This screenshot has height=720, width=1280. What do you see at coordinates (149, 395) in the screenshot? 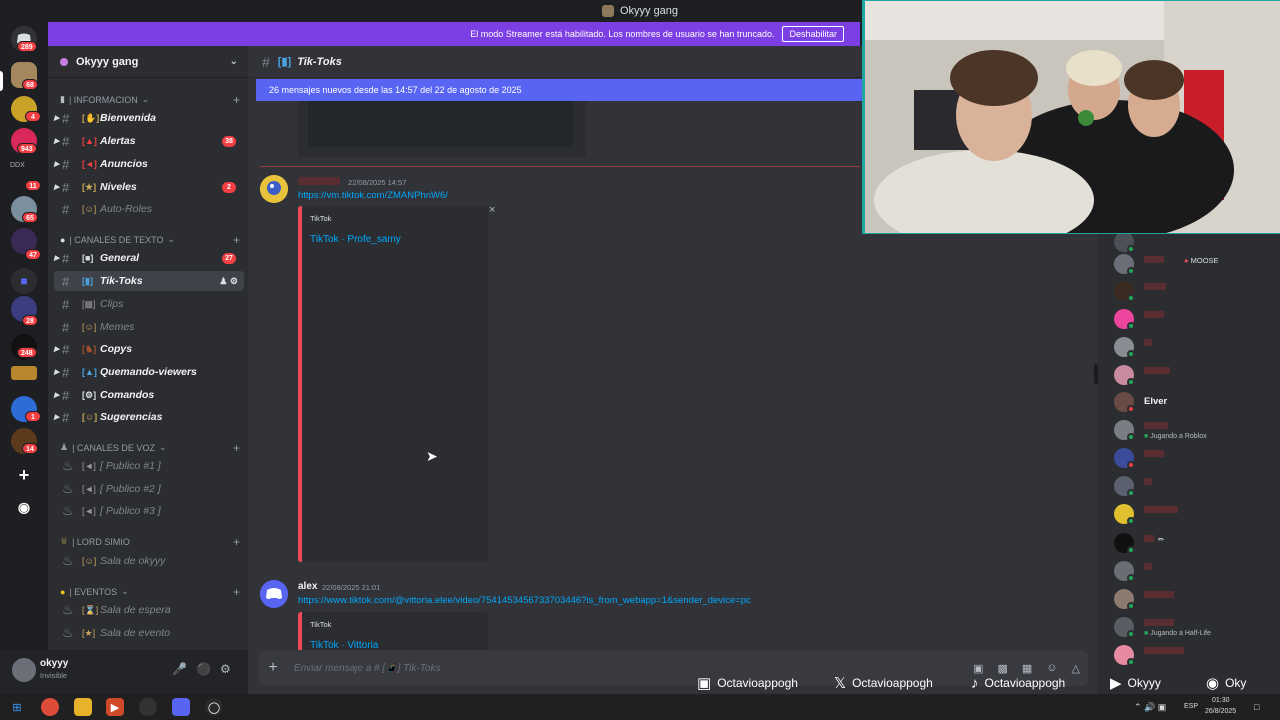
I see `channel-comandos: ▶ # [⚙] Comandos` at bounding box center [149, 395].